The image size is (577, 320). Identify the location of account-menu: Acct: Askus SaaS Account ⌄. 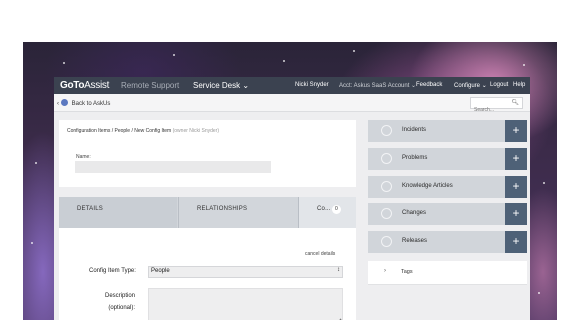
(377, 85).